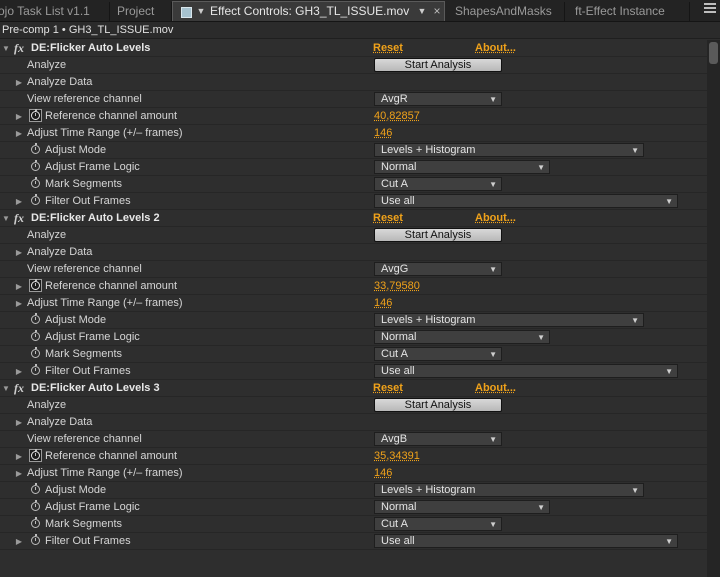 Image resolution: width=720 pixels, height=577 pixels. What do you see at coordinates (141, 11) in the screenshot?
I see `tab-project: Project` at bounding box center [141, 11].